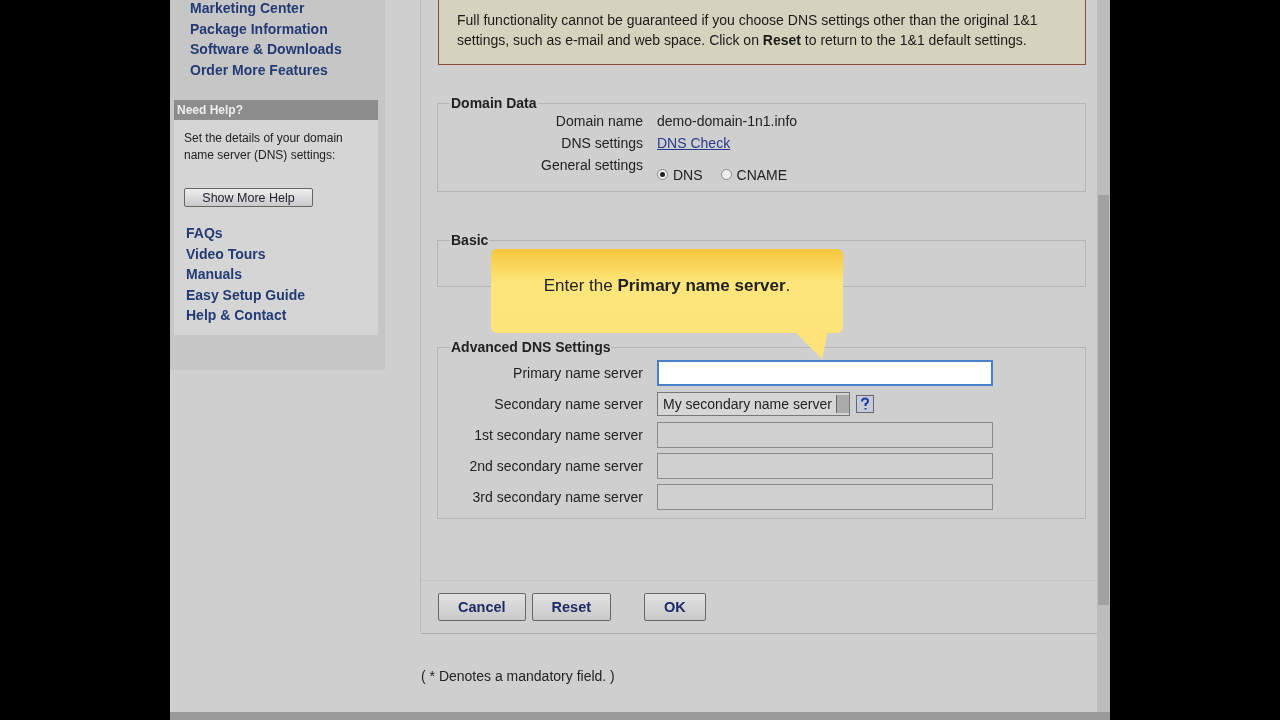 The image size is (1280, 720). What do you see at coordinates (727, 121) in the screenshot?
I see `field-value: demo-domain-1n1.info` at bounding box center [727, 121].